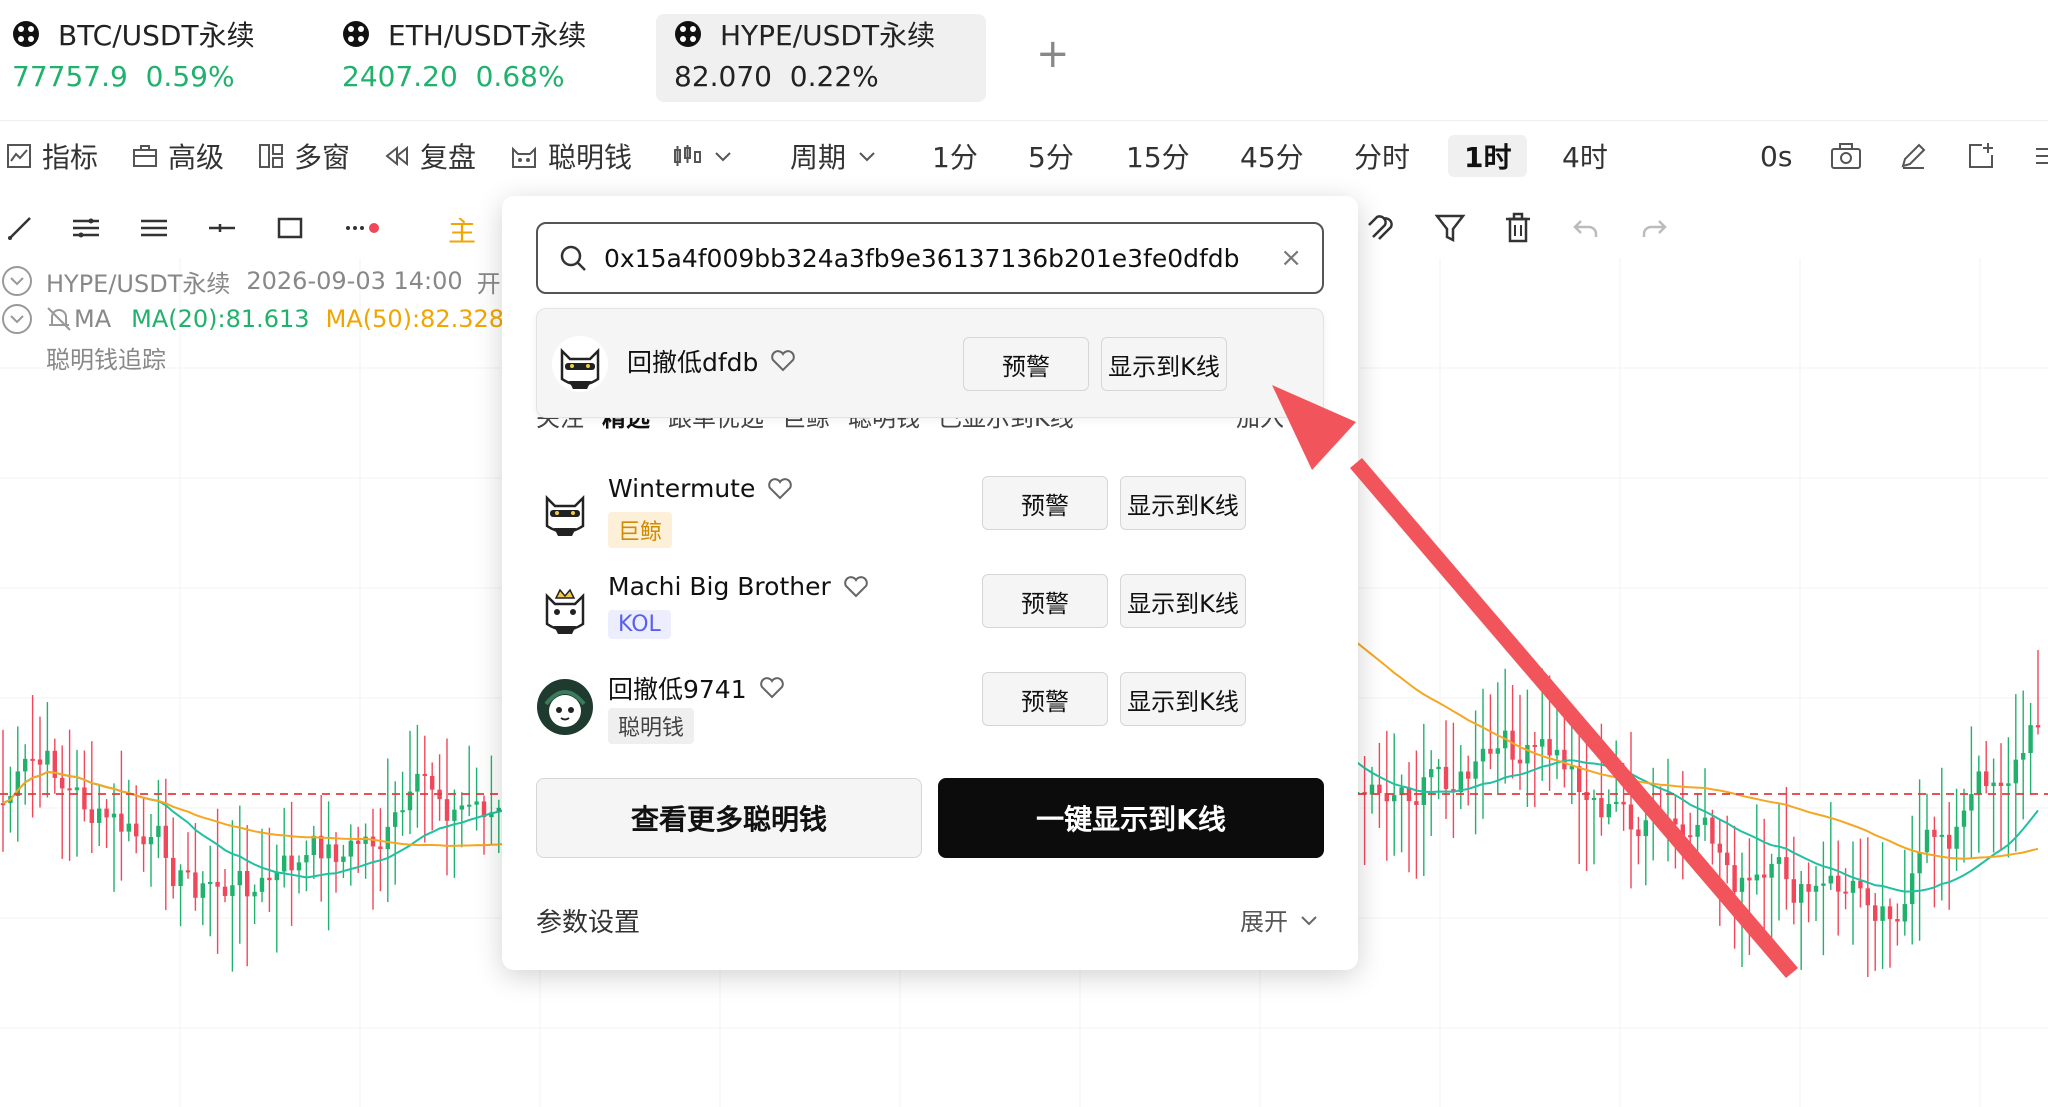 The image size is (2048, 1107). What do you see at coordinates (1488, 156) in the screenshot?
I see `interval-1h: 1时` at bounding box center [1488, 156].